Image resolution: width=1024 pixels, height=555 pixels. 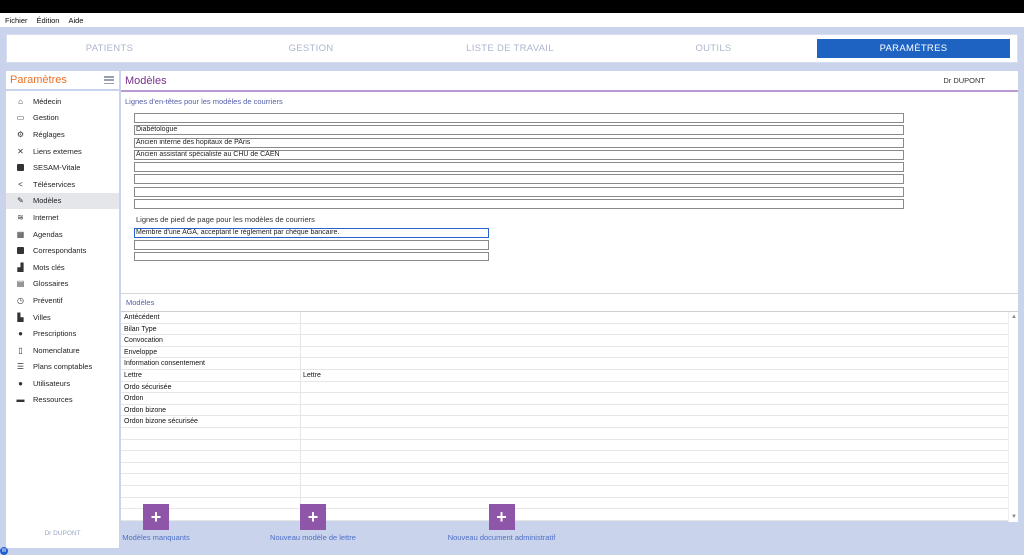 What do you see at coordinates (20, 217) in the screenshot?
I see `wifi-icon: ≋` at bounding box center [20, 217].